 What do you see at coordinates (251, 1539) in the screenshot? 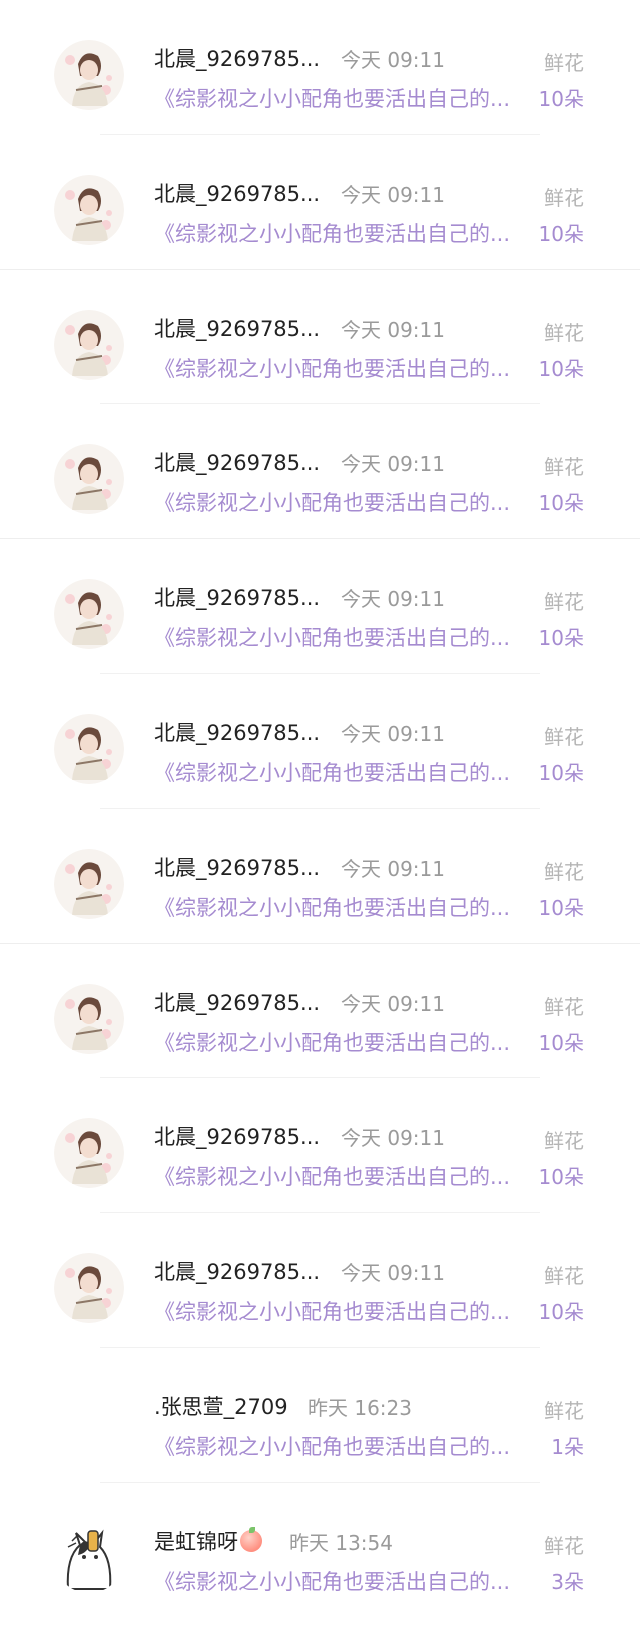
I see `peach-icon` at bounding box center [251, 1539].